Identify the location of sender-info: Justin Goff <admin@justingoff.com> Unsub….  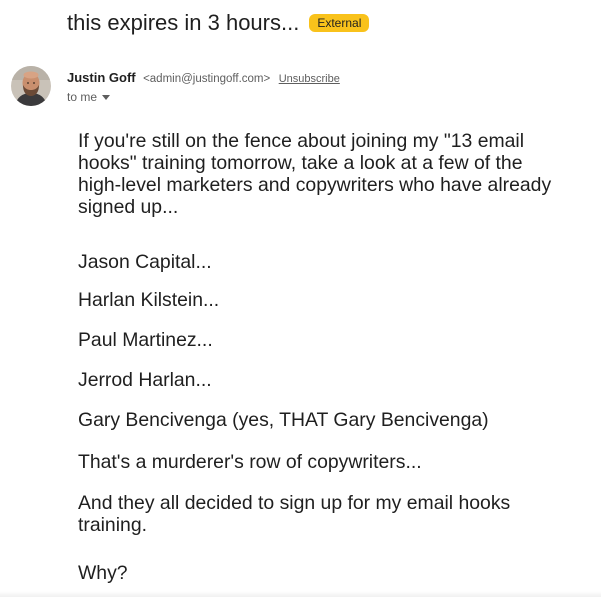
(203, 78).